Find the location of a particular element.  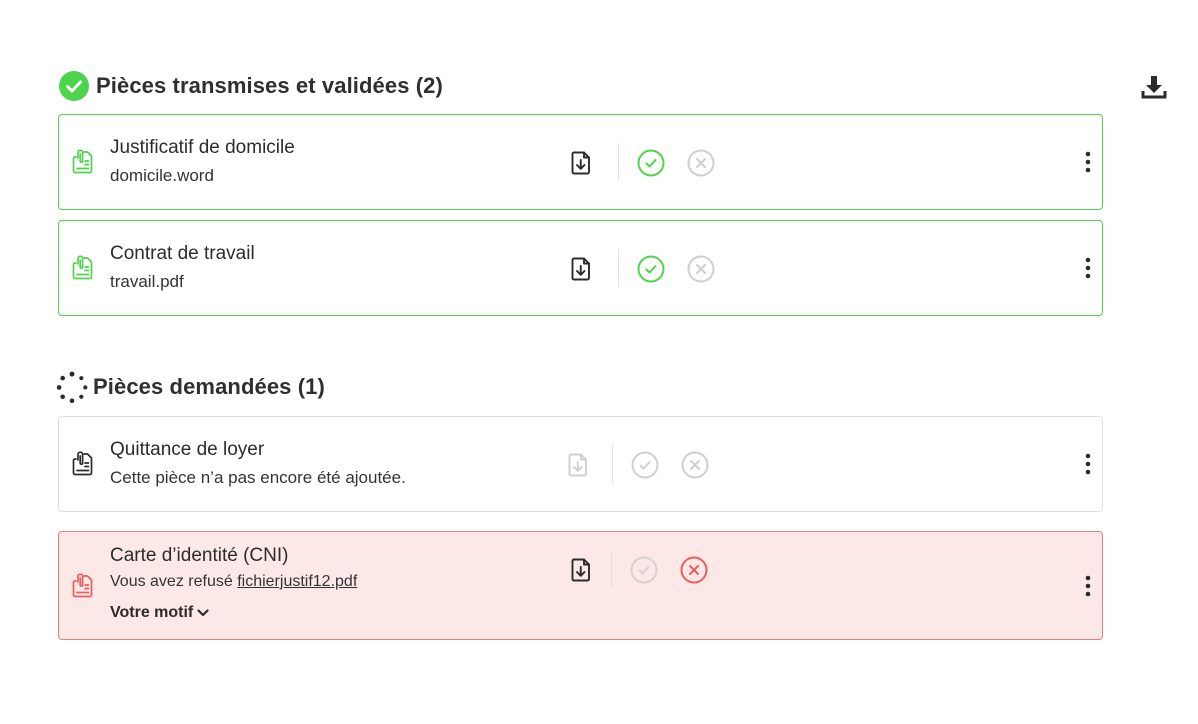

download-all-icon is located at coordinates (1154, 87).